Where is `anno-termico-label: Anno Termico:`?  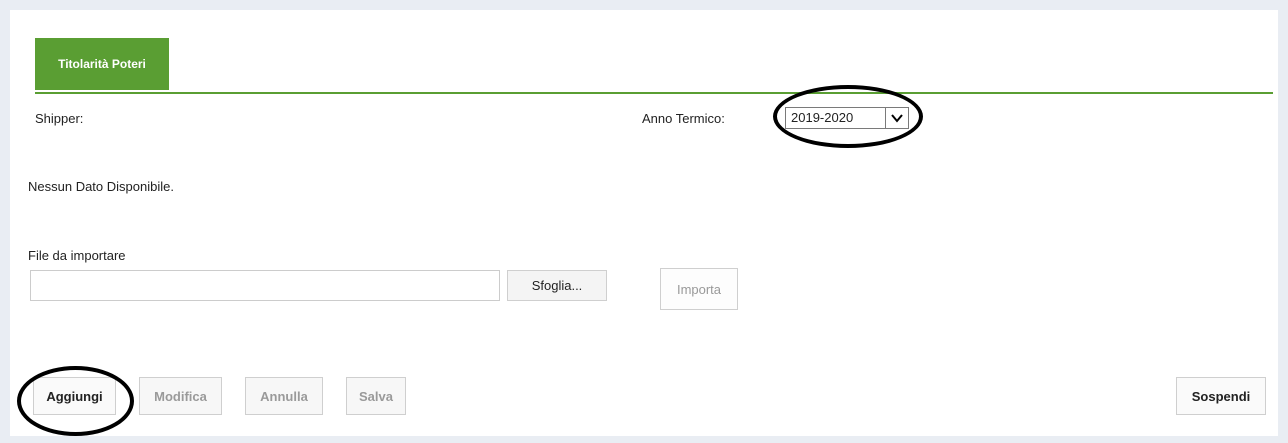
anno-termico-label: Anno Termico: is located at coordinates (683, 118).